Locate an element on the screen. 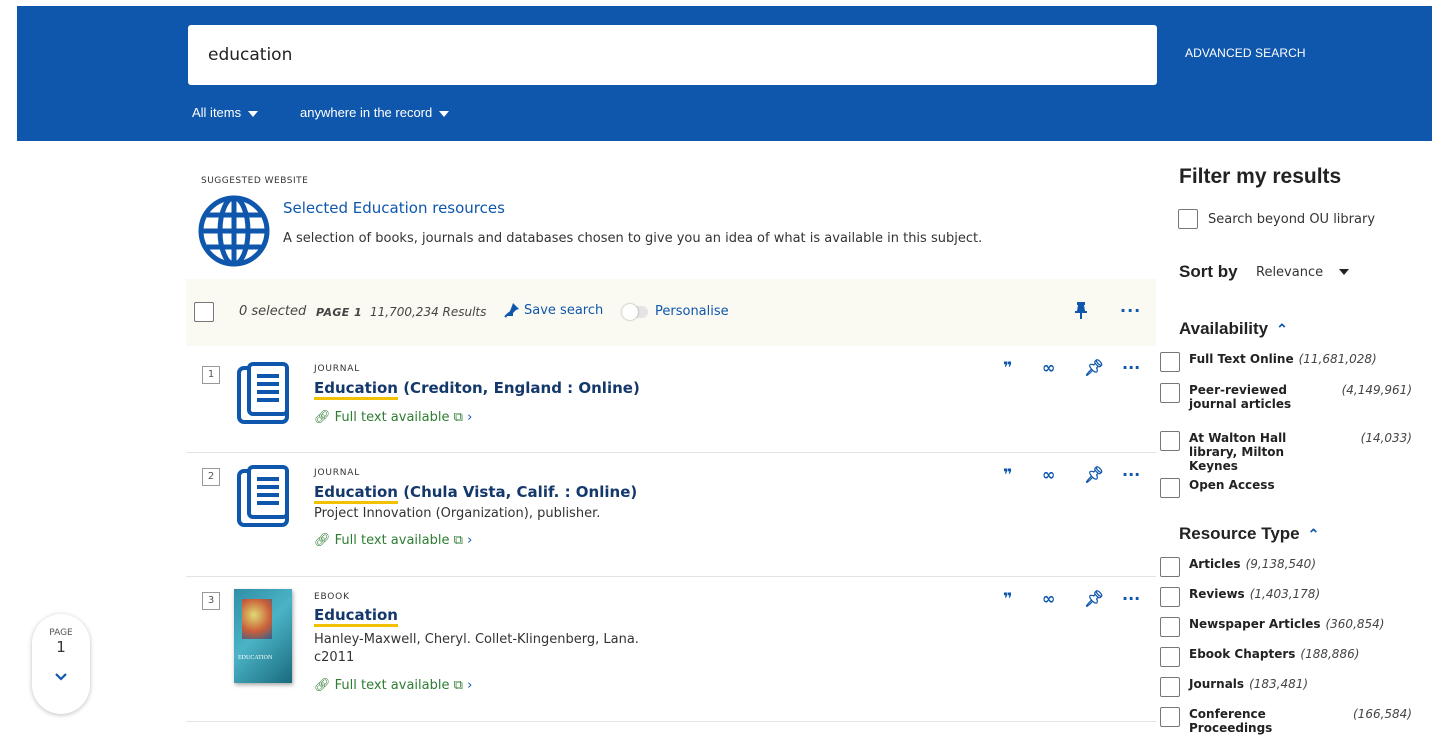 This screenshot has height=735, width=1432. facet-count: (183,481) is located at coordinates (1279, 684).